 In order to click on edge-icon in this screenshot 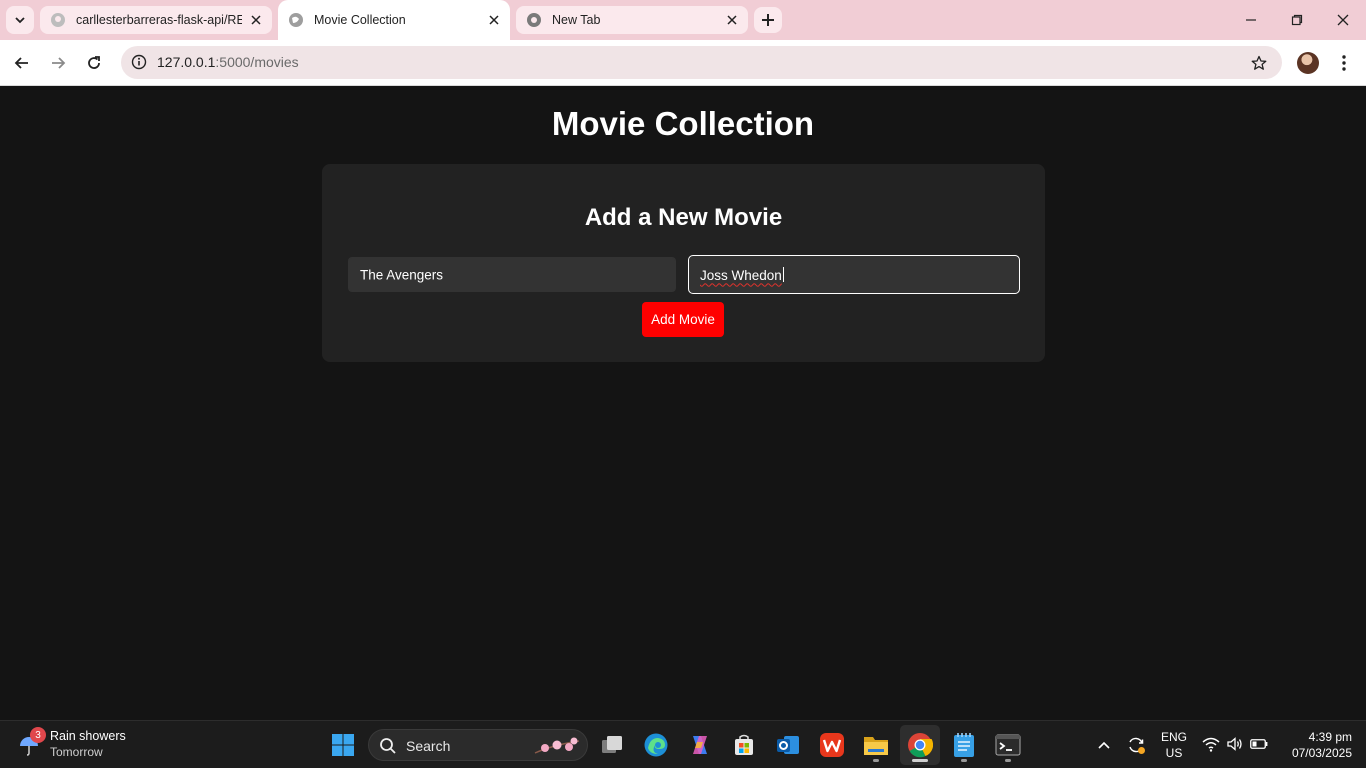, I will do `click(656, 745)`.